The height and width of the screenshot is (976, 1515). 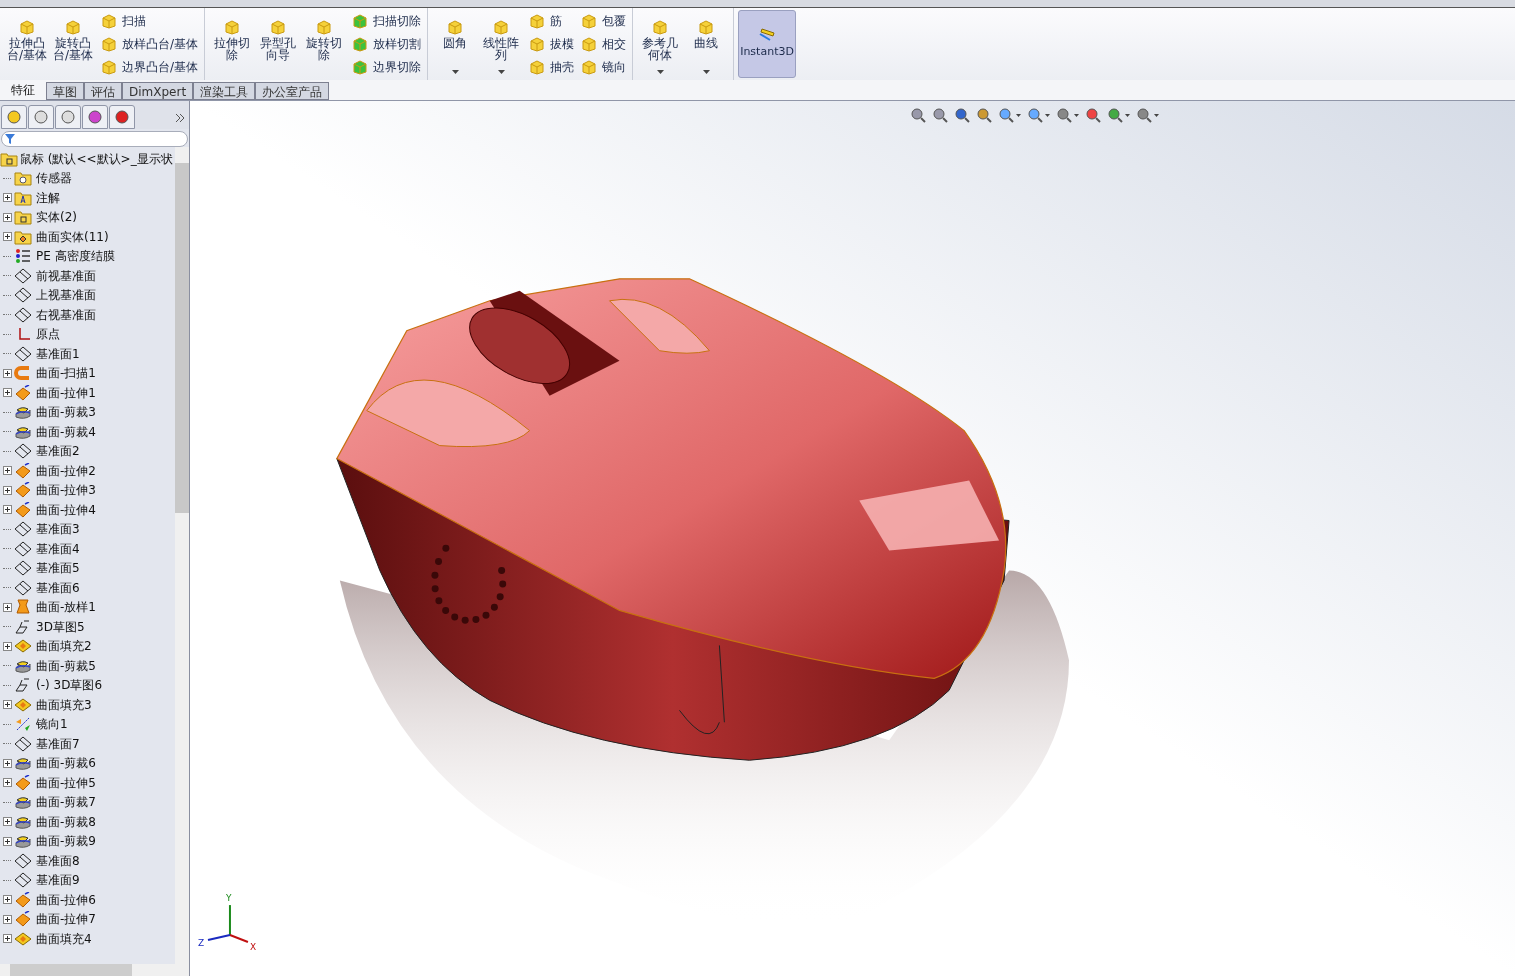 I want to click on tree-item: 曲面填充4, so click(x=64, y=938).